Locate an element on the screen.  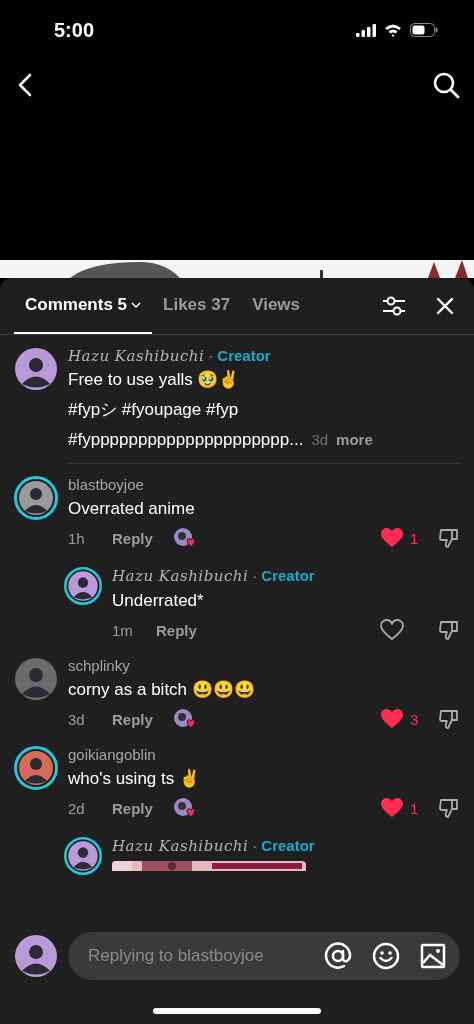
caption-text: #fypシ #fyoupage #fyp is located at coordinates (153, 410).